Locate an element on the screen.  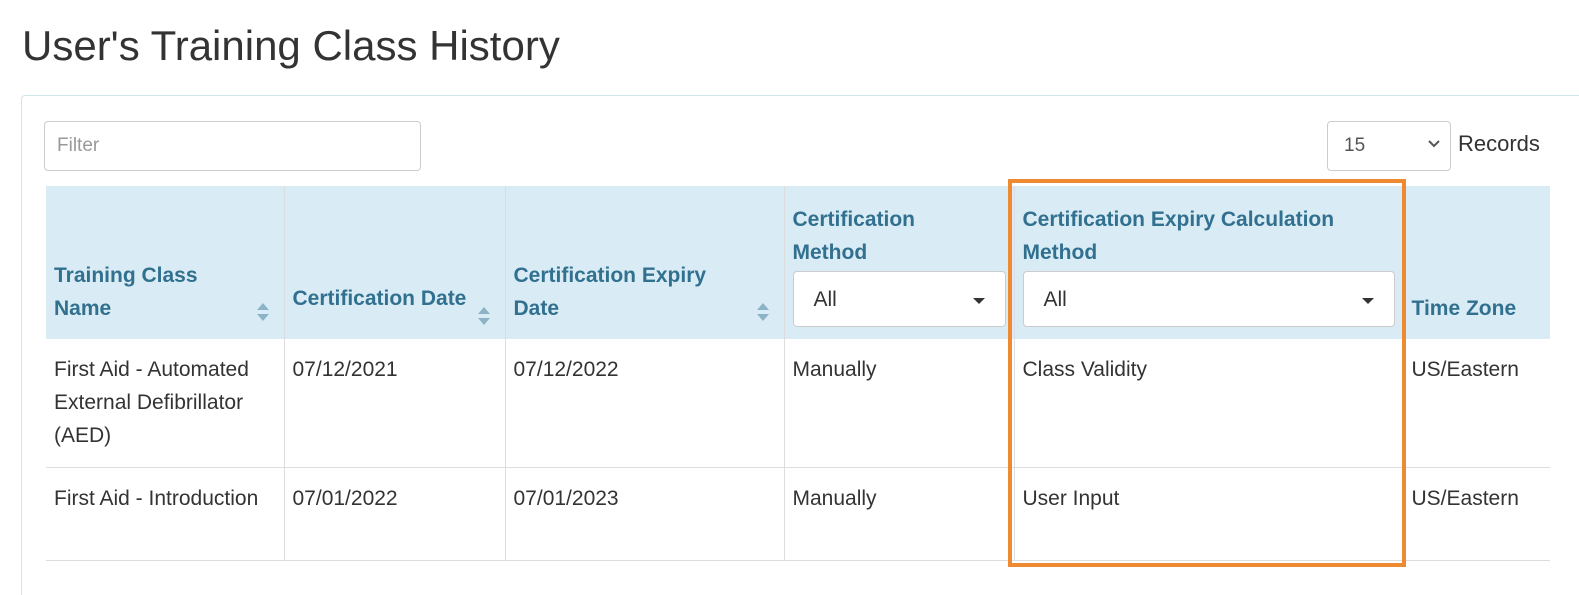
cell-certification-expiry-date: 07/01/2023 is located at coordinates (644, 513).